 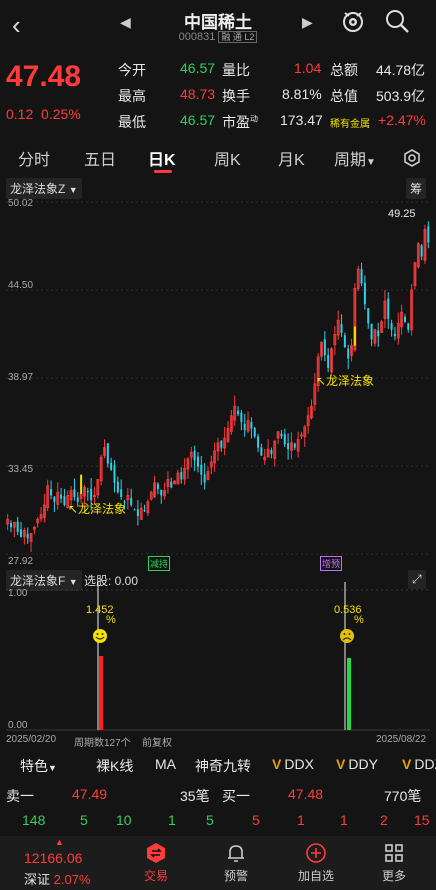 I want to click on nav-trade: 交易, so click(x=156, y=863).